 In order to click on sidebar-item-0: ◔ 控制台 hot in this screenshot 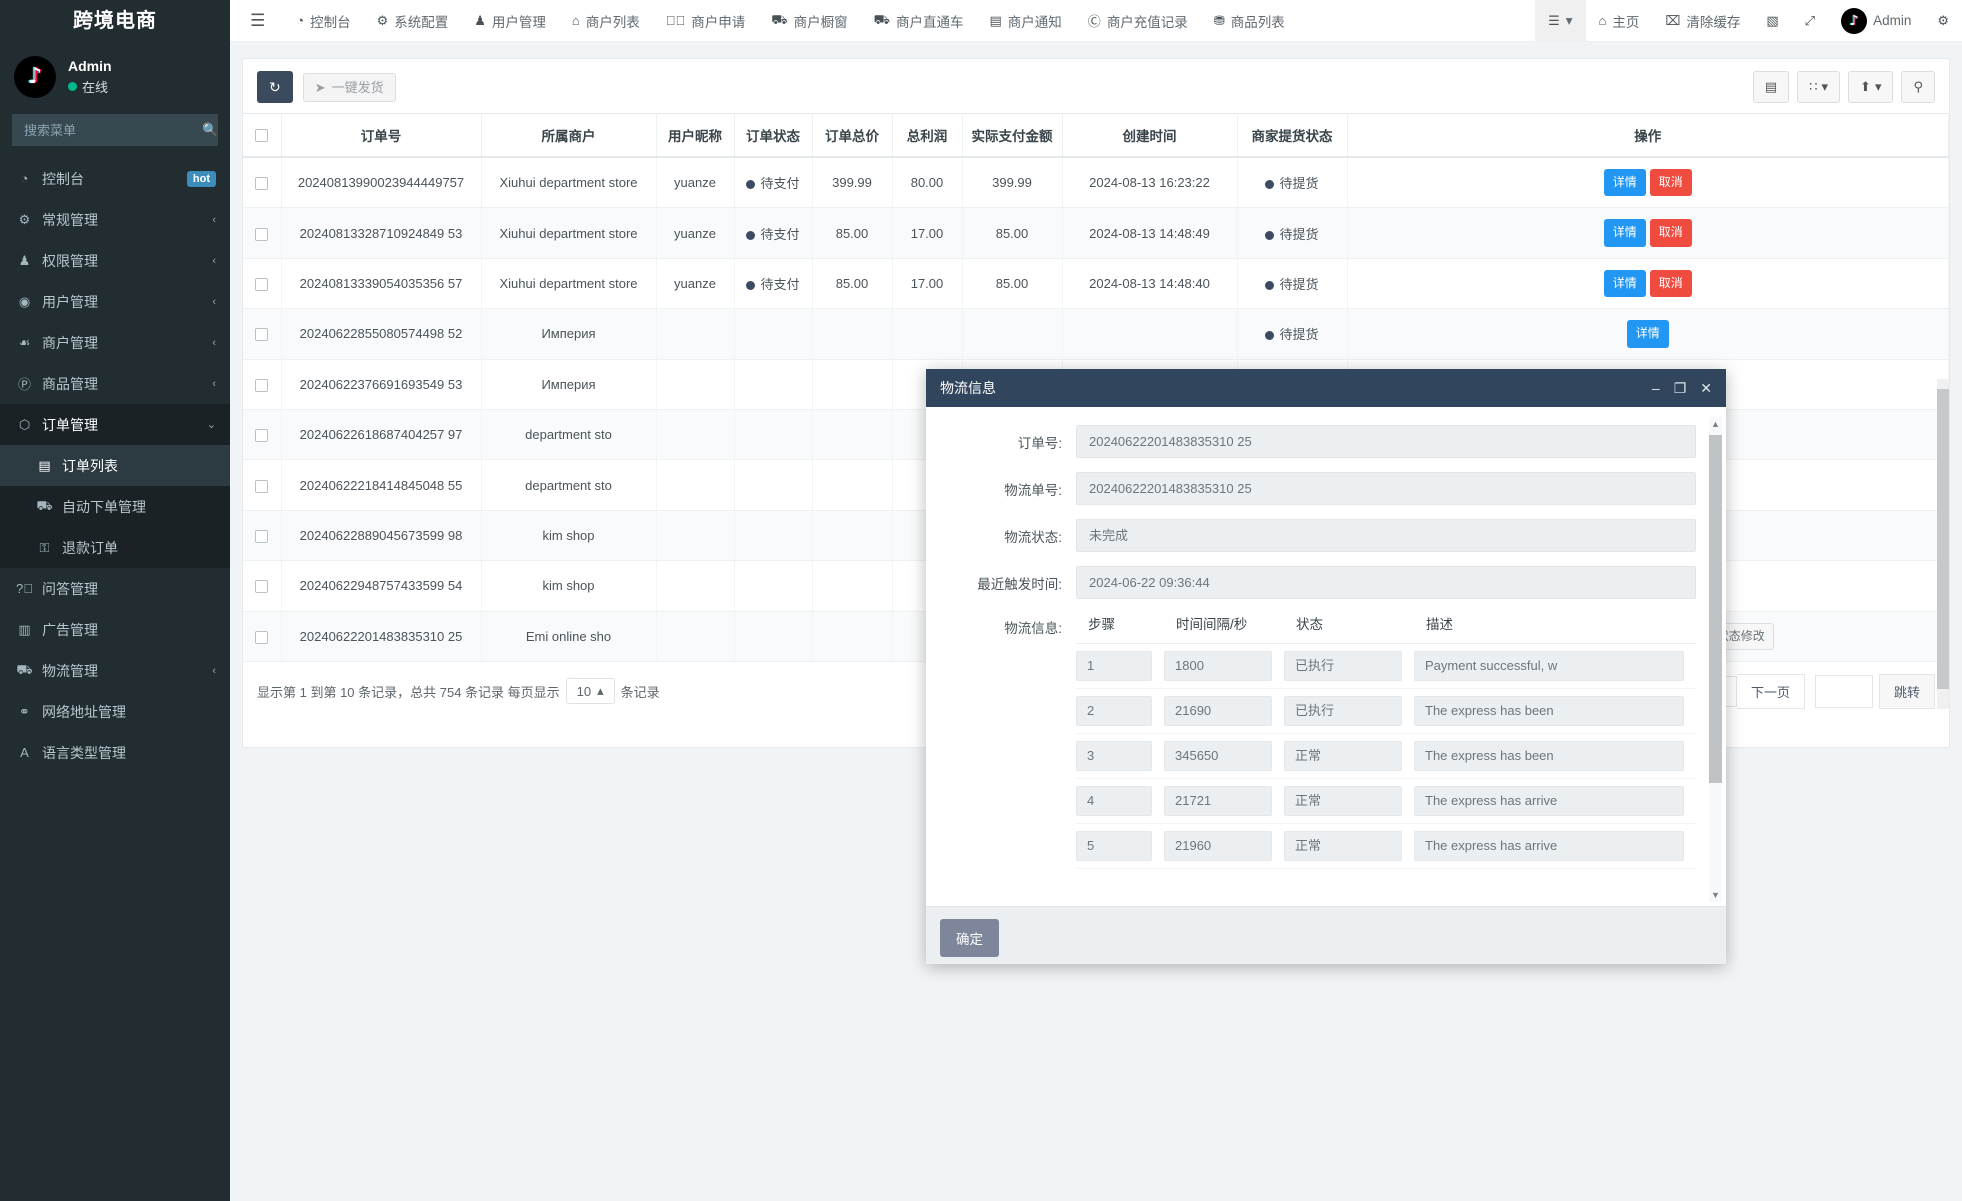, I will do `click(115, 178)`.